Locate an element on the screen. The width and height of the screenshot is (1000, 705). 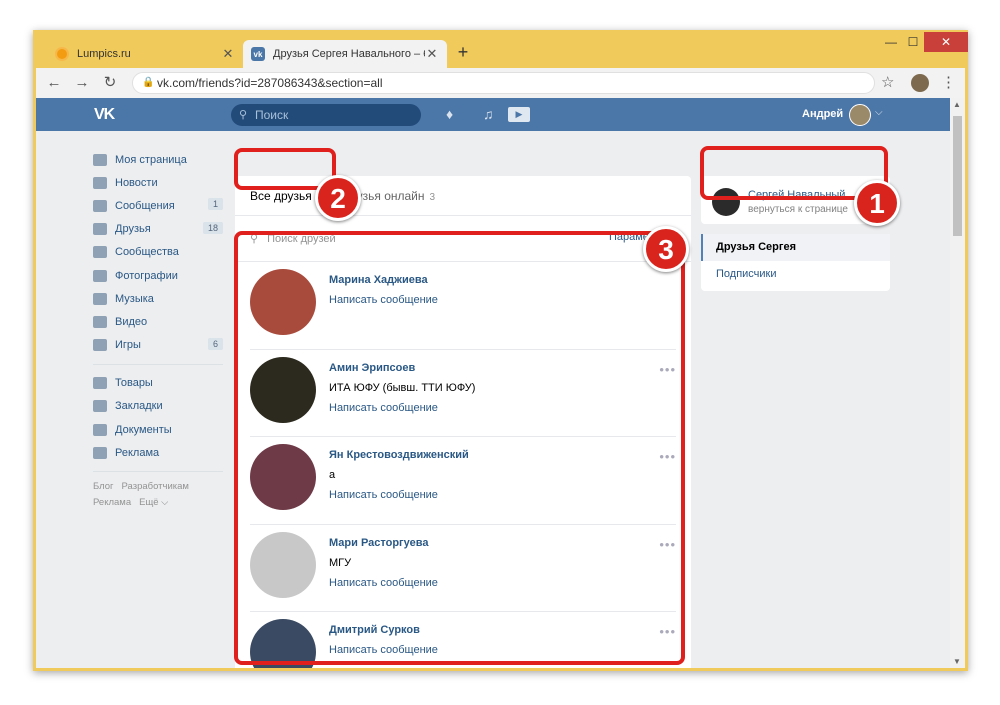
games-badge: 6 is located at coordinates (215, 343).